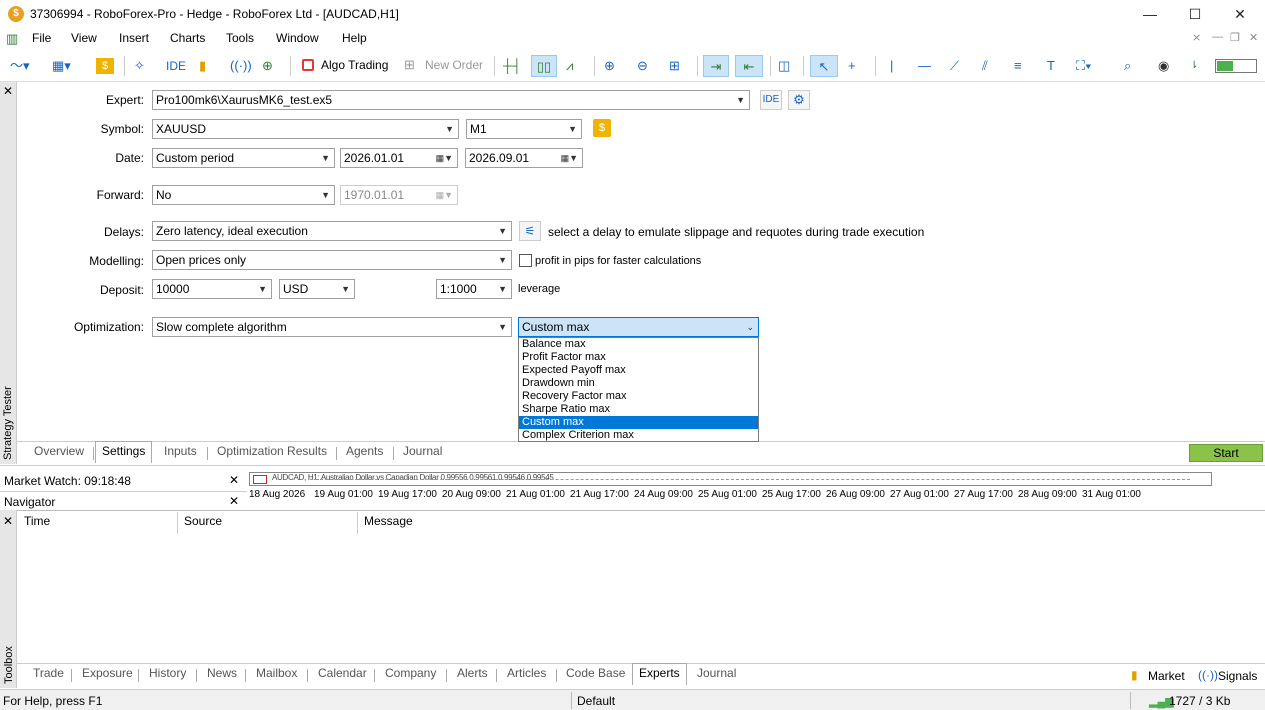  Describe the element at coordinates (784, 66) in the screenshot. I see `screenshot-icon: ◫` at that location.